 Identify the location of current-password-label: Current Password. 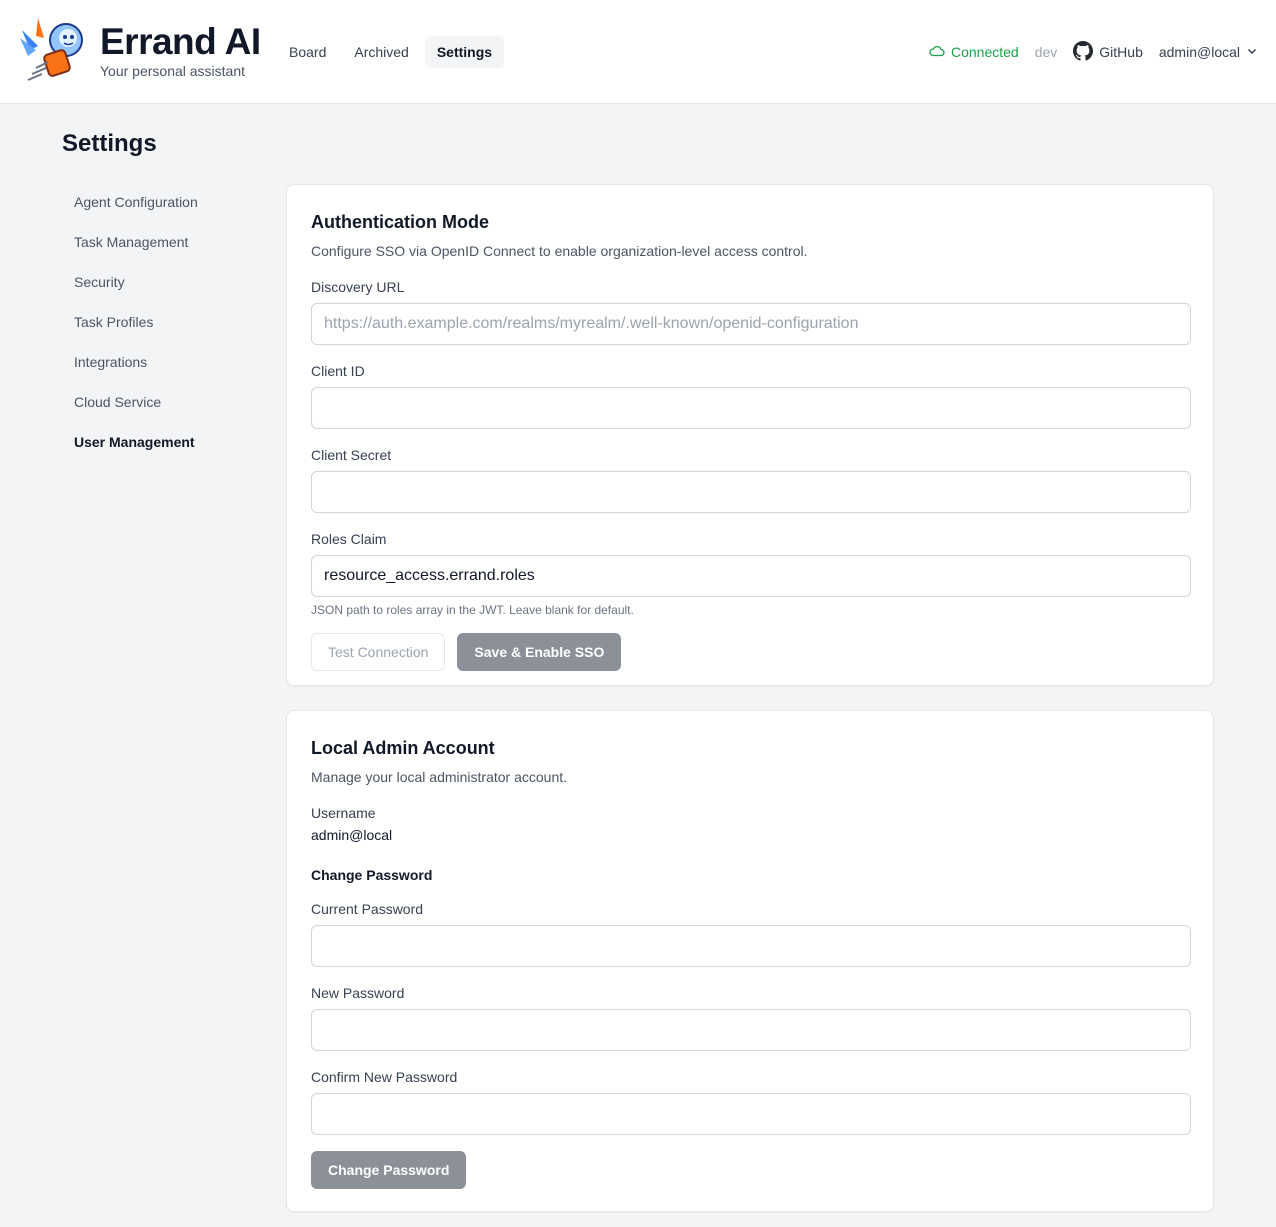
(367, 909).